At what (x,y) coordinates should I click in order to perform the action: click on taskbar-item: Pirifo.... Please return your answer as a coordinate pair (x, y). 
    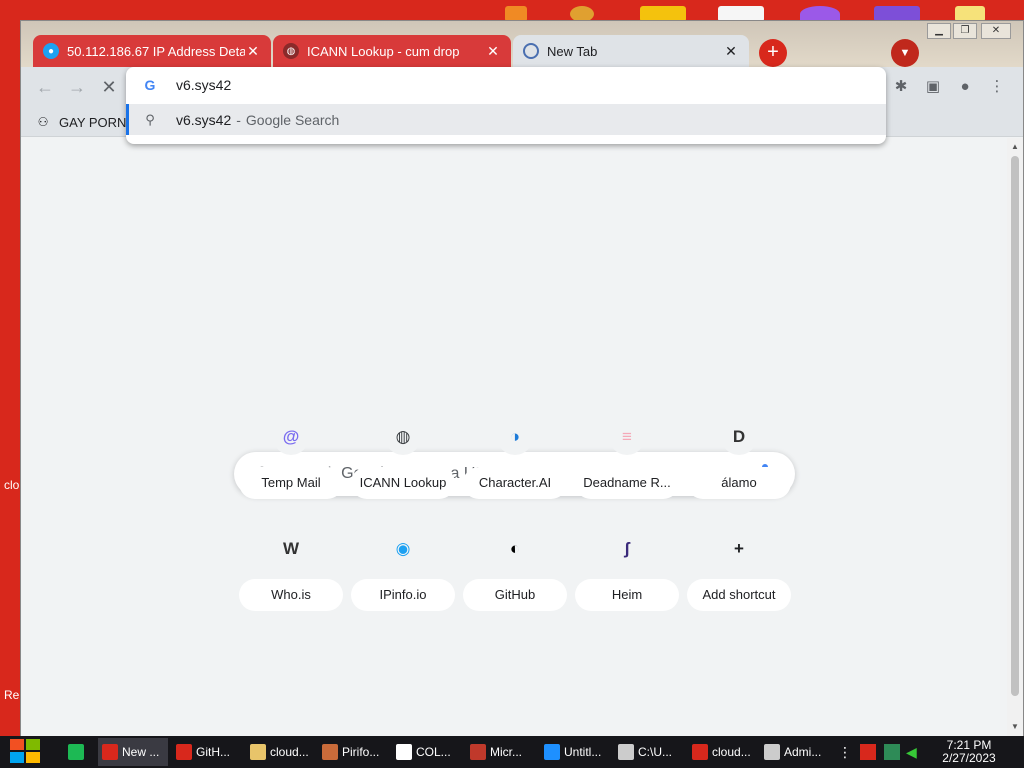
    Looking at the image, I should click on (353, 752).